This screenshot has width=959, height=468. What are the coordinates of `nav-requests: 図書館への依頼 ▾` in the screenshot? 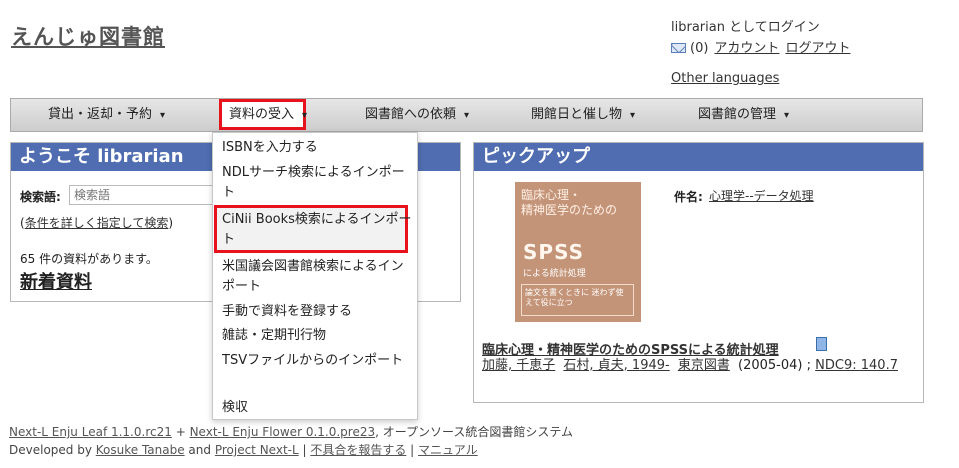 It's located at (417, 115).